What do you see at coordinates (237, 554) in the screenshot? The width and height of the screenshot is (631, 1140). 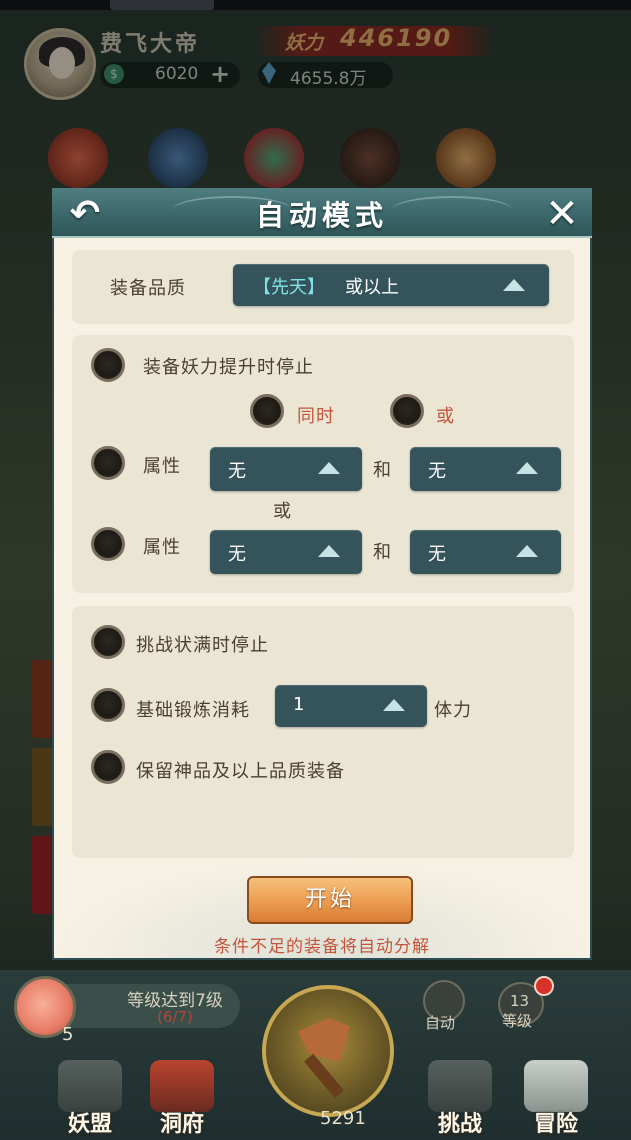 I see `attr-row-2-first-value: 无` at bounding box center [237, 554].